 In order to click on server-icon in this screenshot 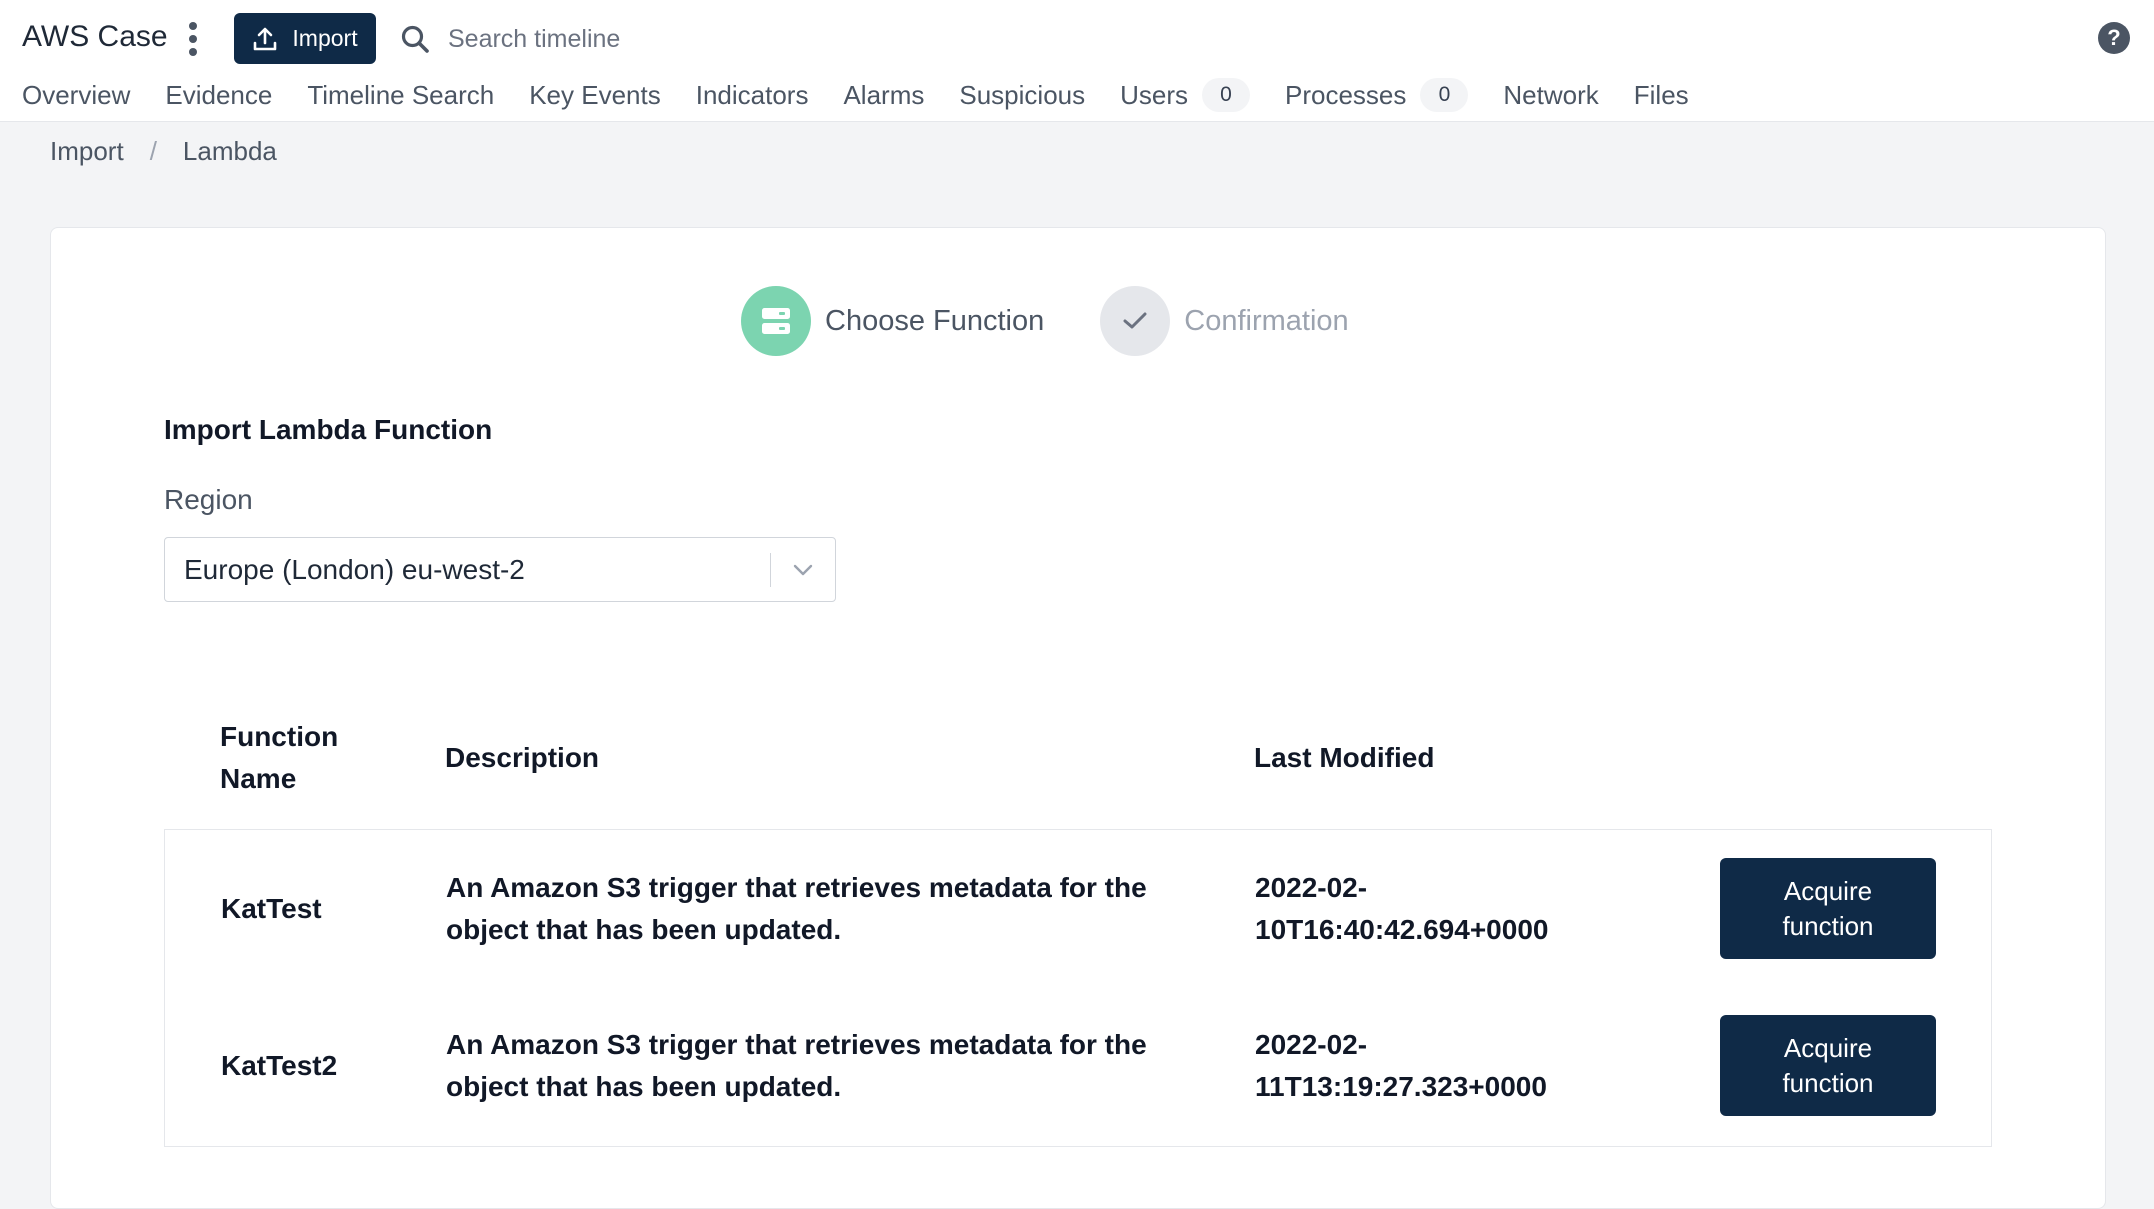, I will do `click(776, 321)`.